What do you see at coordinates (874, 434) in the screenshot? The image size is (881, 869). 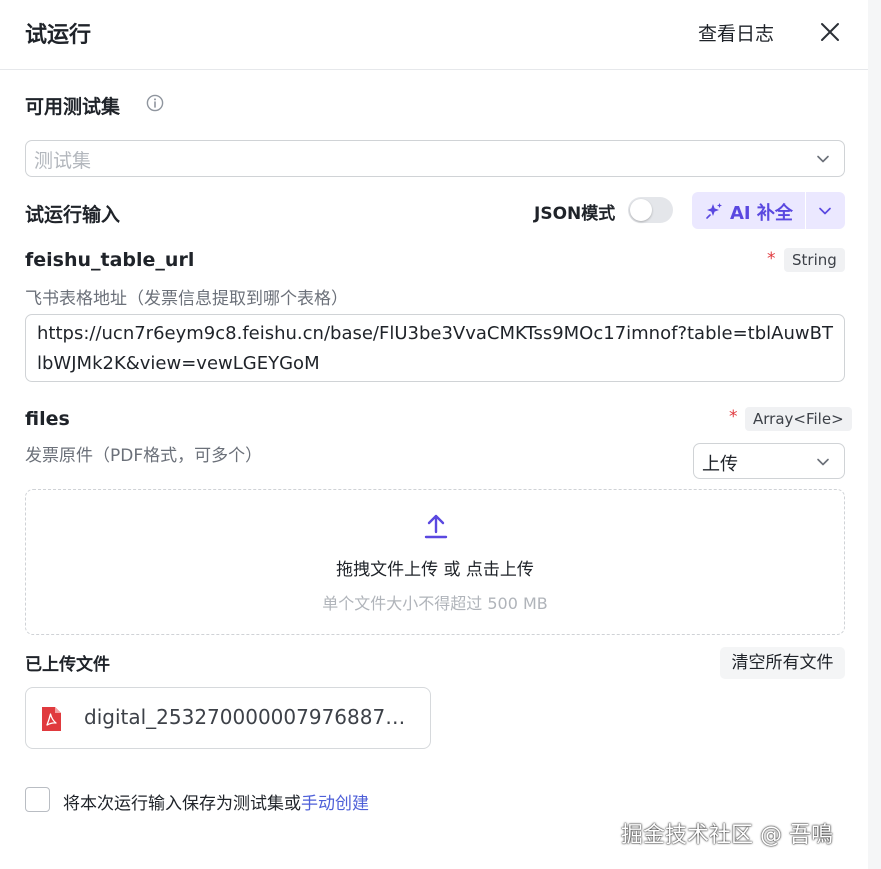 I see `scrollbar-track` at bounding box center [874, 434].